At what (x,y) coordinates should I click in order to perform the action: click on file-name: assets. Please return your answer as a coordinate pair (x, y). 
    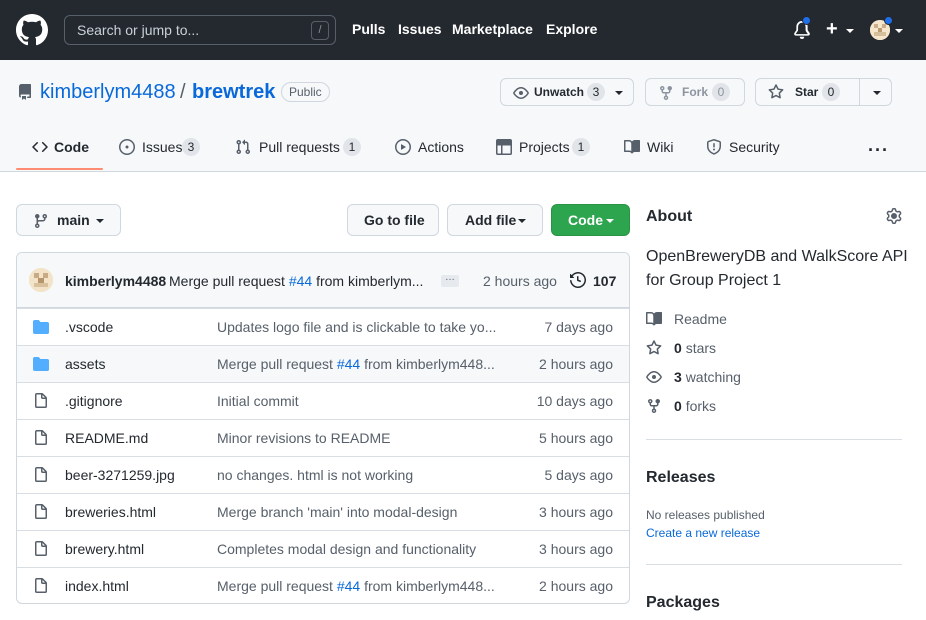
    Looking at the image, I should click on (85, 364).